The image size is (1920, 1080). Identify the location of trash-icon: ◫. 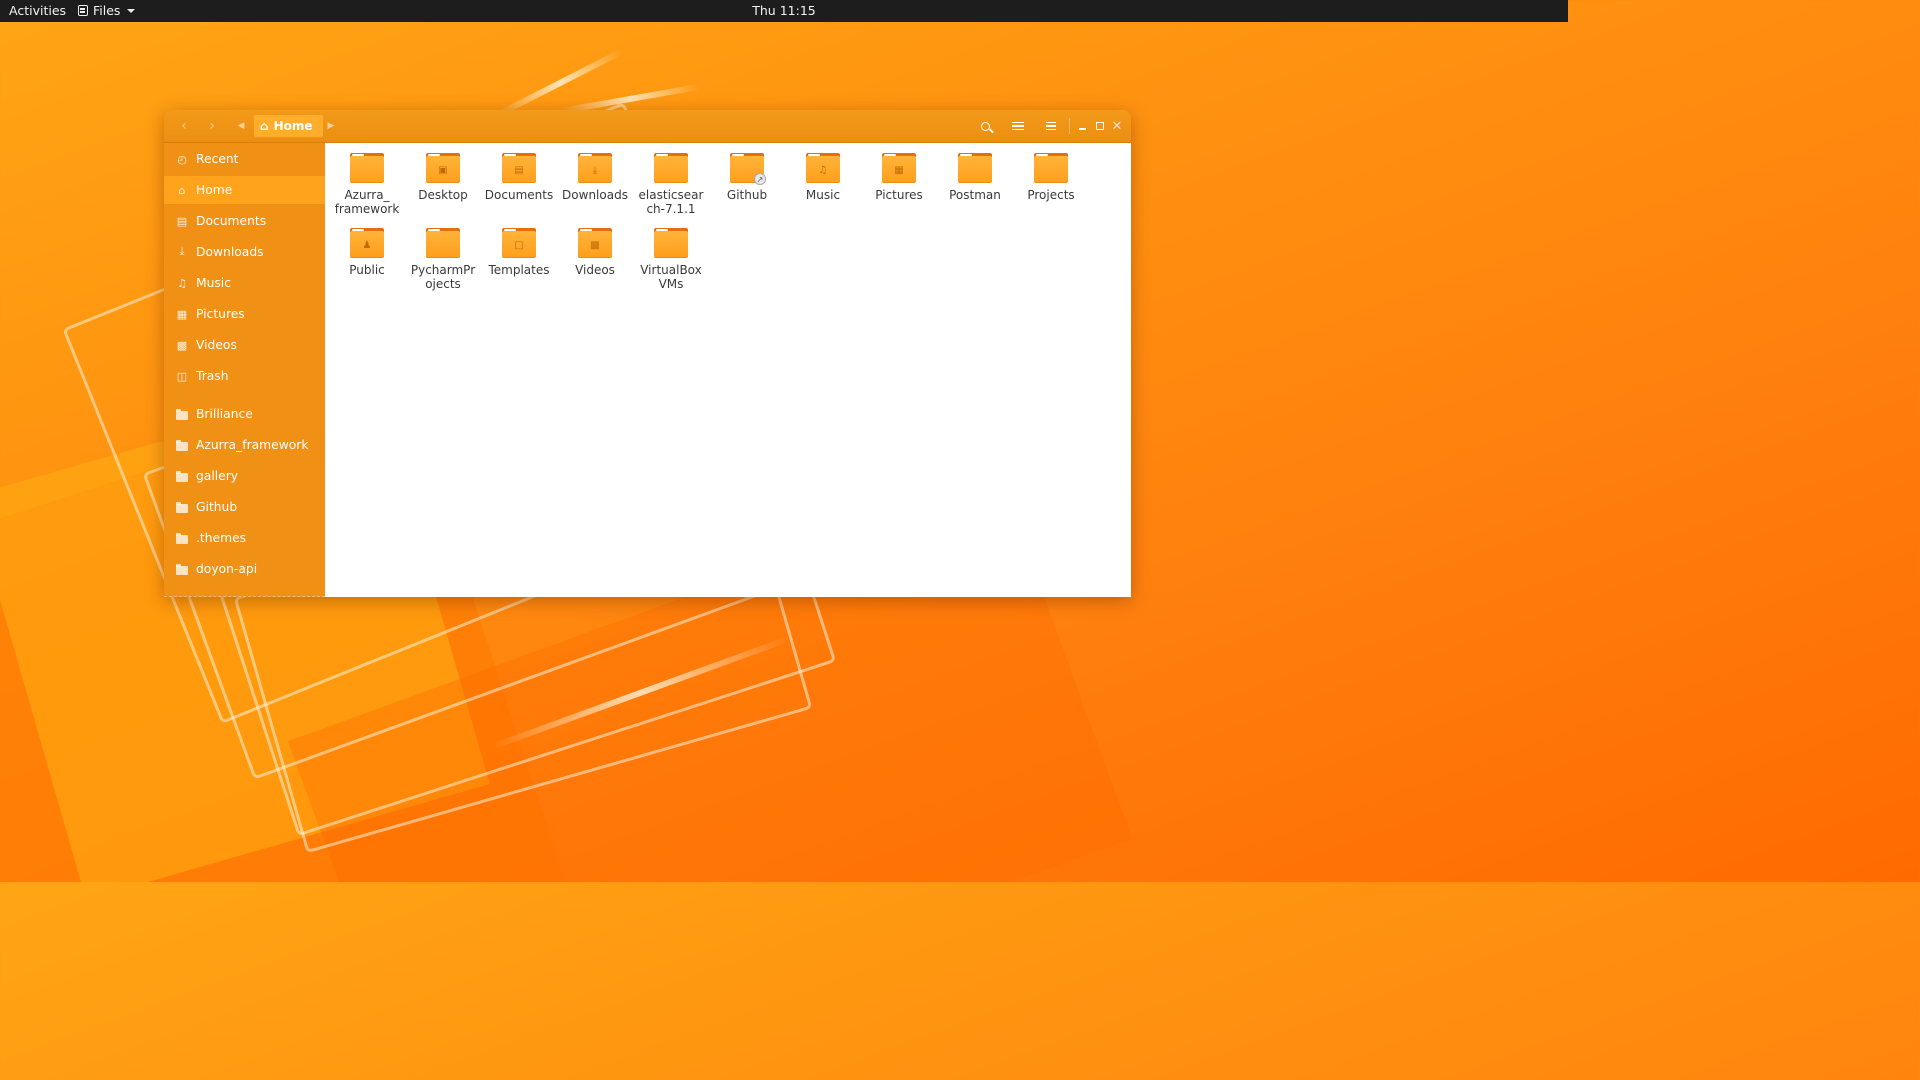
(182, 376).